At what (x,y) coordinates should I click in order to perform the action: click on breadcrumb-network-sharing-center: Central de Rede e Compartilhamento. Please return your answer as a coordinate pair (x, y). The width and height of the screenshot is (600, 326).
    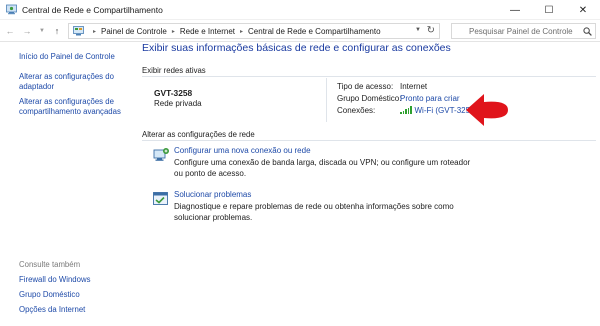
    Looking at the image, I should click on (314, 31).